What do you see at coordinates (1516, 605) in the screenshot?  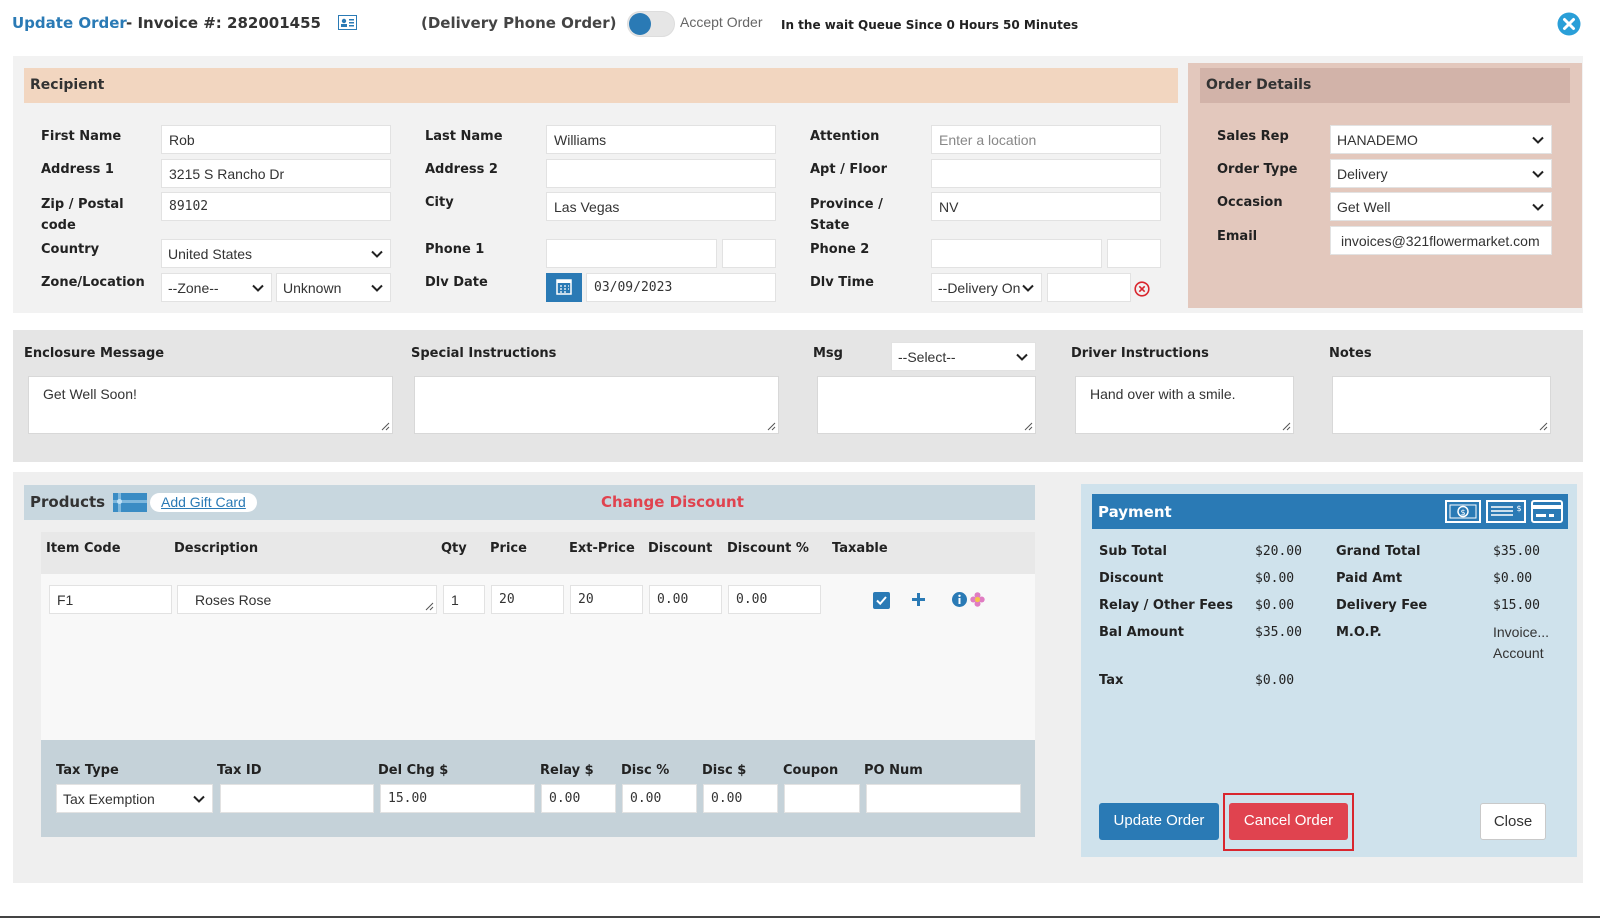 I see `delivery-fee-value: $15.00` at bounding box center [1516, 605].